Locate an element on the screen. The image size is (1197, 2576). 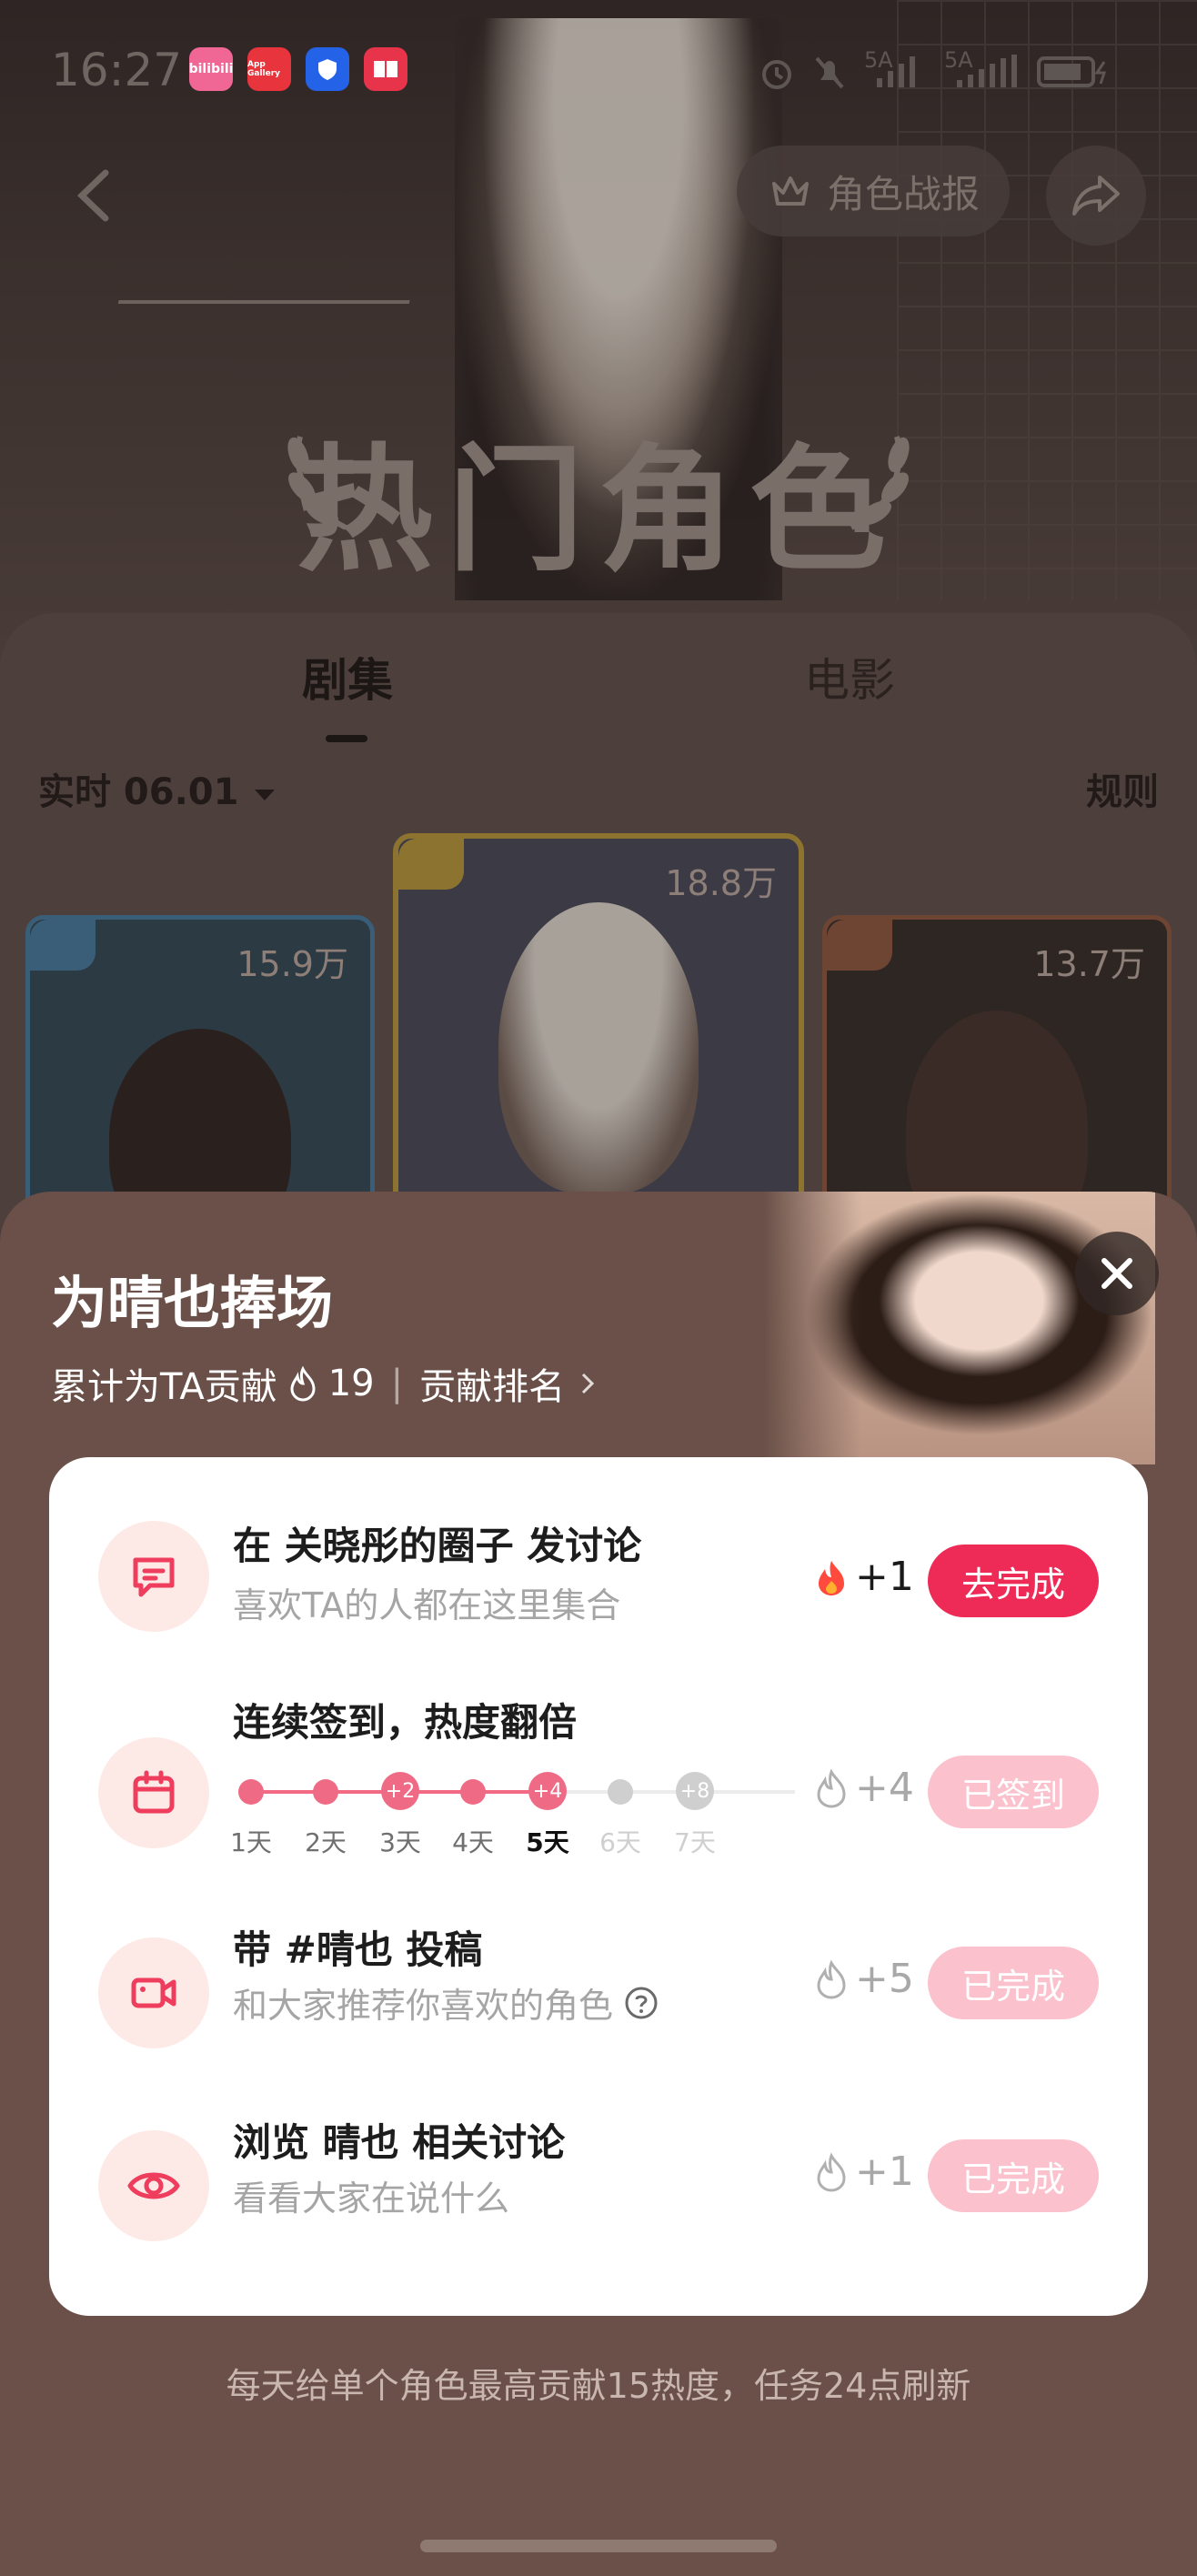
rank-card-2: 15.9万 is located at coordinates (200, 1065).